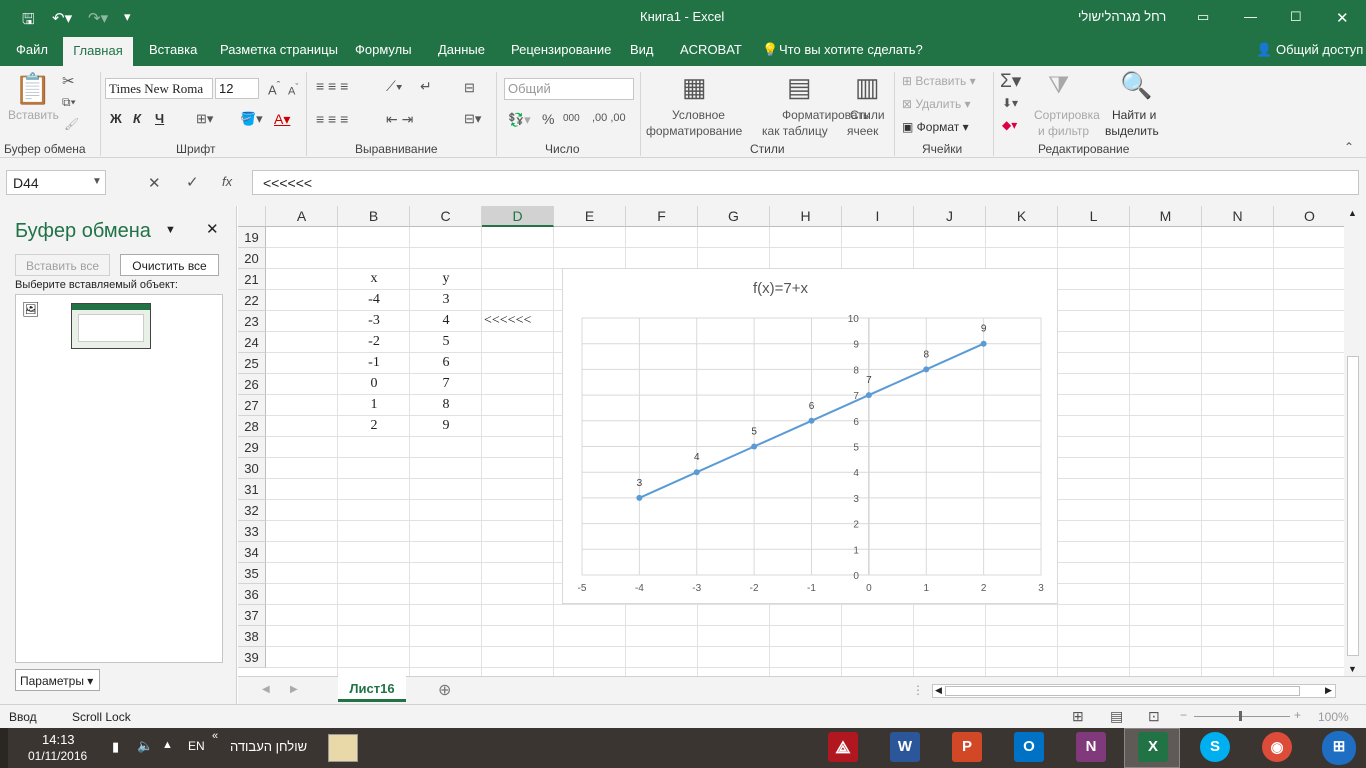 The height and width of the screenshot is (768, 1366). What do you see at coordinates (252, 363) in the screenshot?
I see `row-header-25: 25` at bounding box center [252, 363].